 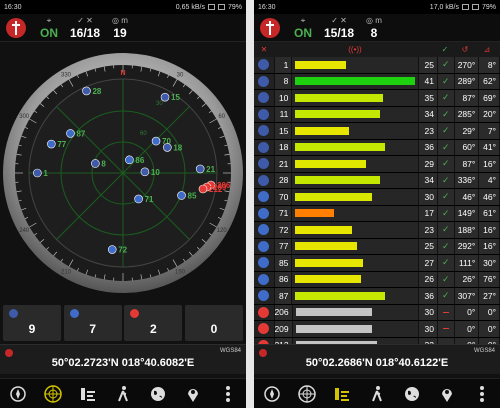 What do you see at coordinates (377, 180) in the screenshot?
I see `table-row: 28 34 ✓ 336° 4°` at bounding box center [377, 180].